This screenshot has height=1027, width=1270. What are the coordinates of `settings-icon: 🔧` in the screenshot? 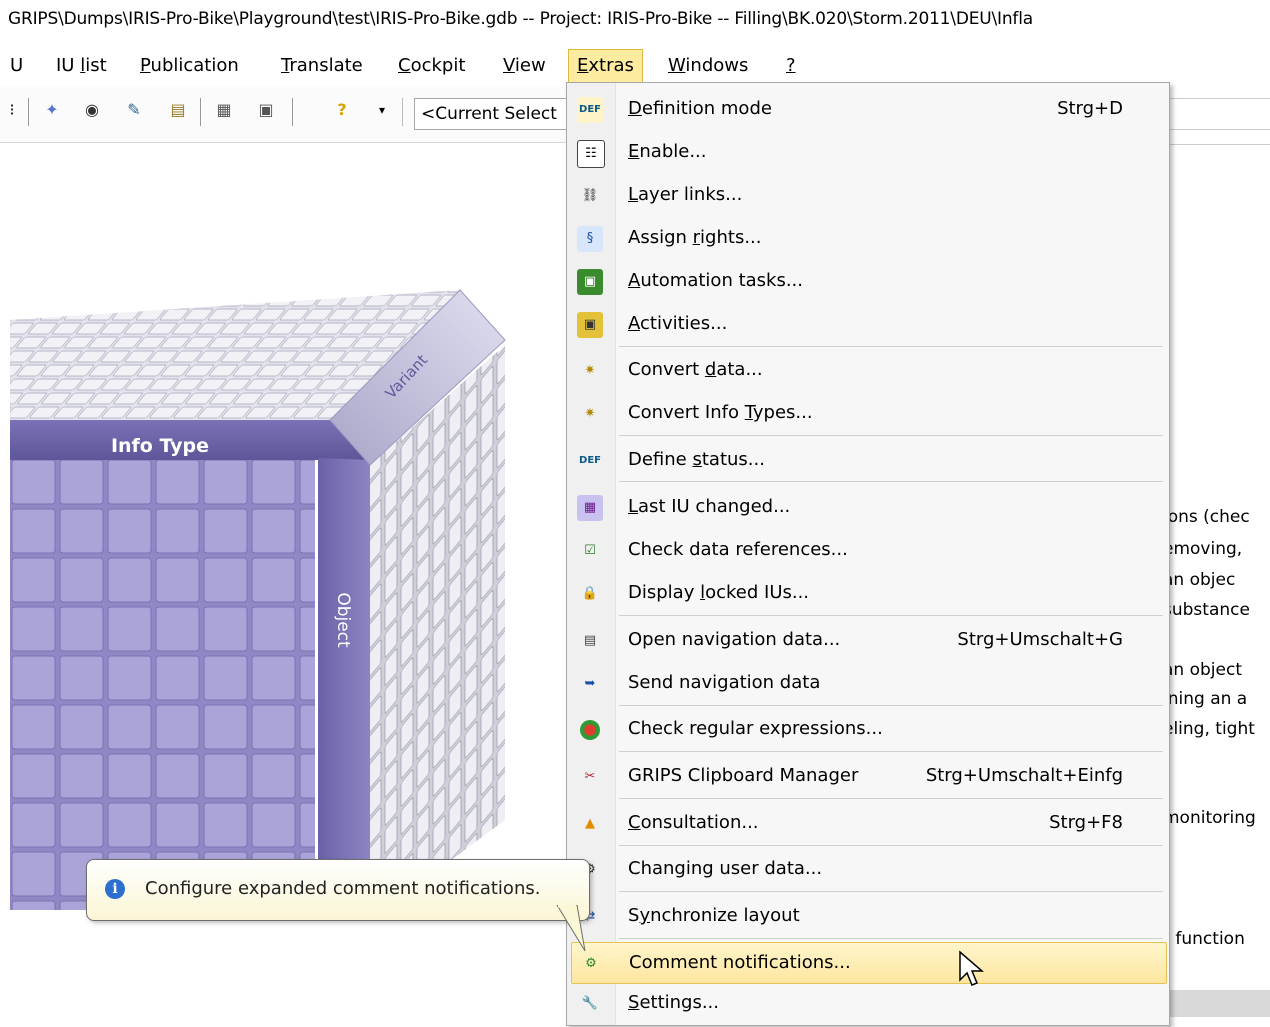 It's located at (590, 1003).